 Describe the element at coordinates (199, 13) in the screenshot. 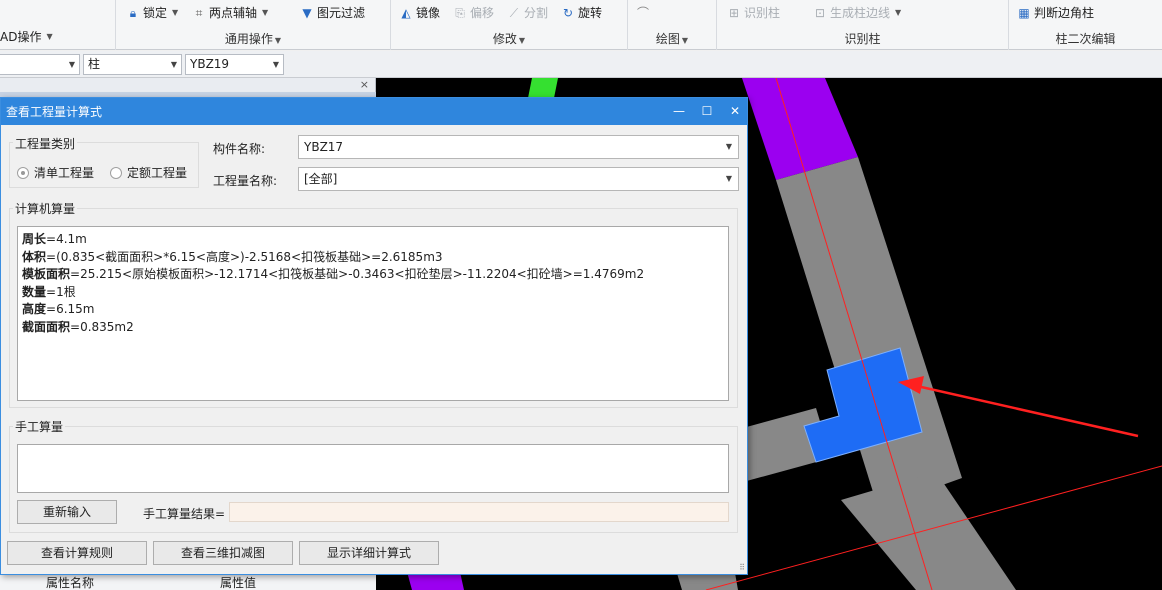

I see `axis-icon: ⌗` at that location.